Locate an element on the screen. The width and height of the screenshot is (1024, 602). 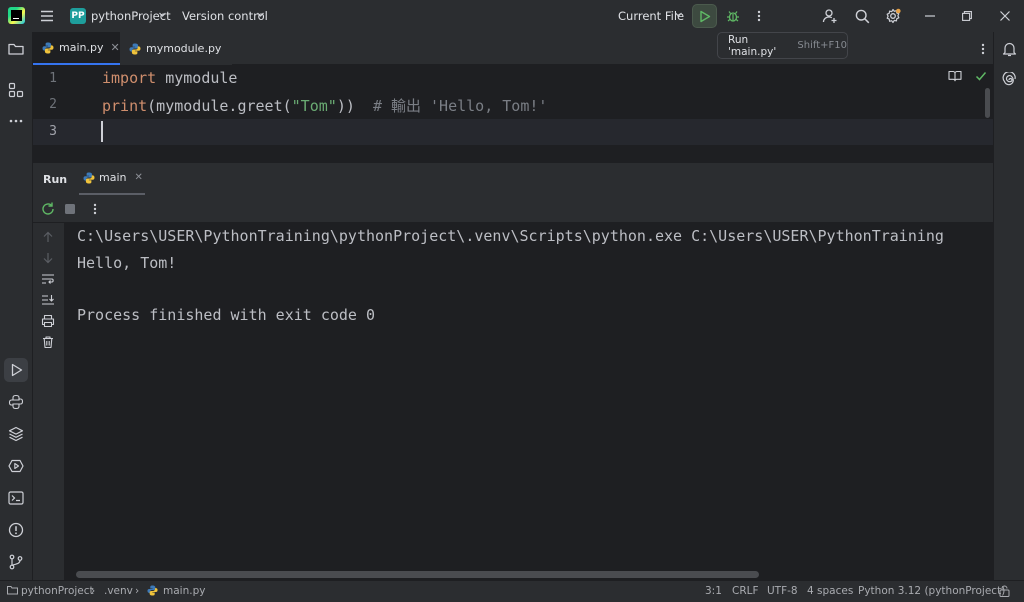
terminal-icon is located at coordinates (16, 498).